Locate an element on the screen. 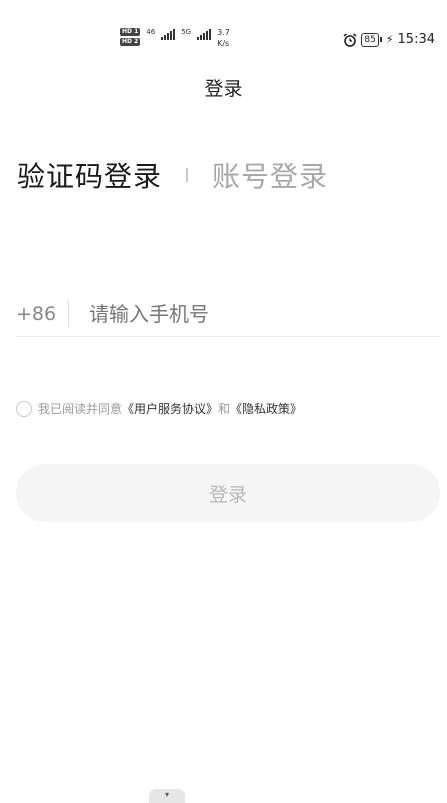 Image resolution: width=447 pixels, height=803 pixels. status-bar-left: HD 1 HD 2 46 5G 3.7 K/s is located at coordinates (175, 38).